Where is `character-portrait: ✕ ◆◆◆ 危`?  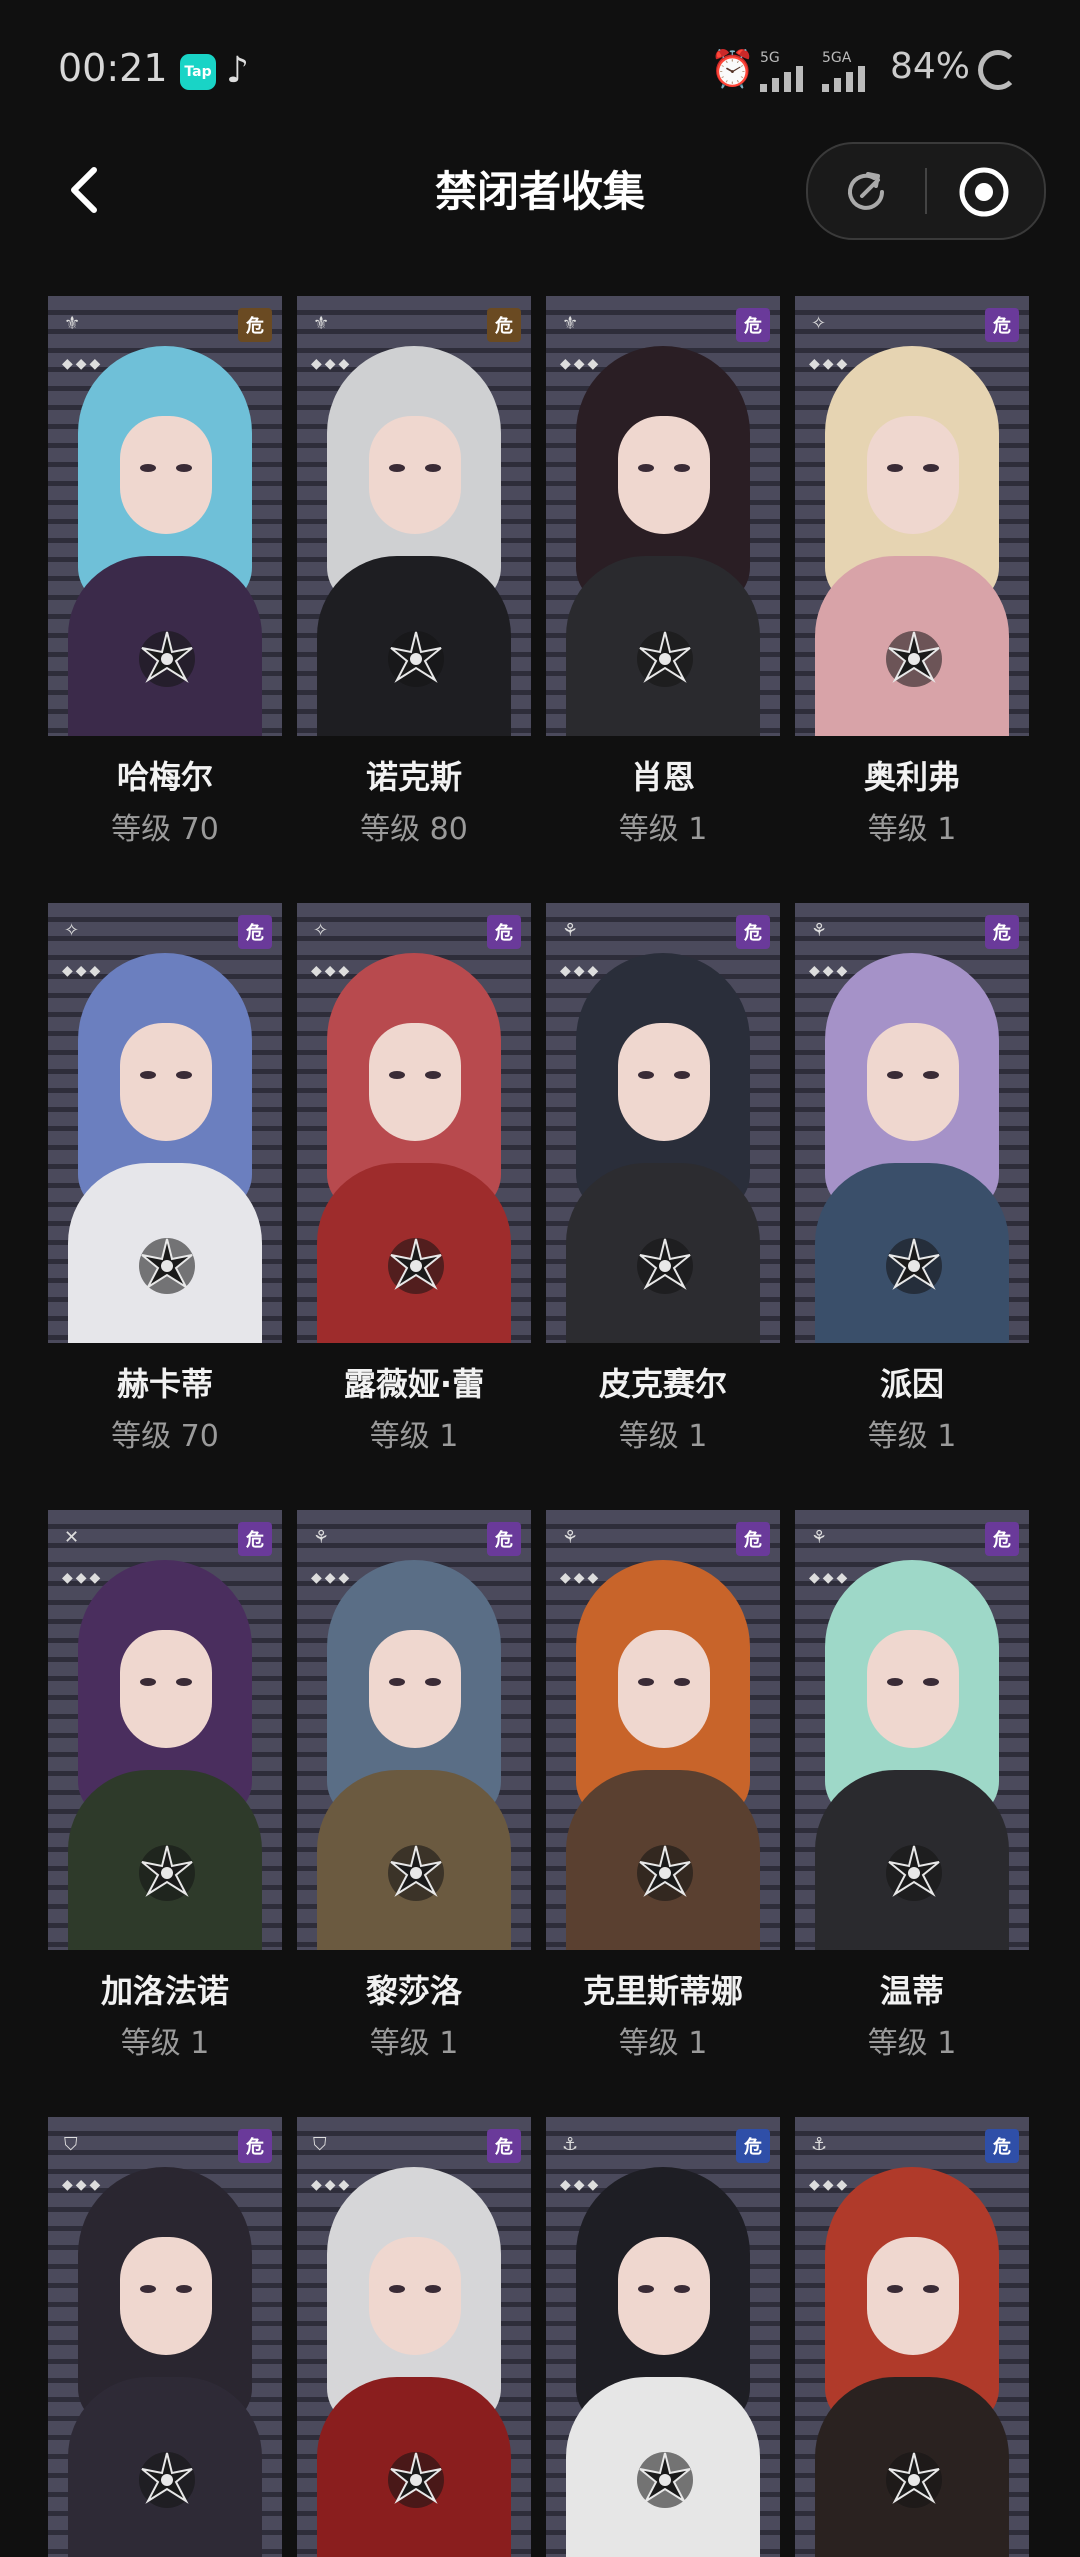 character-portrait: ✕ ◆◆◆ 危 is located at coordinates (165, 1730).